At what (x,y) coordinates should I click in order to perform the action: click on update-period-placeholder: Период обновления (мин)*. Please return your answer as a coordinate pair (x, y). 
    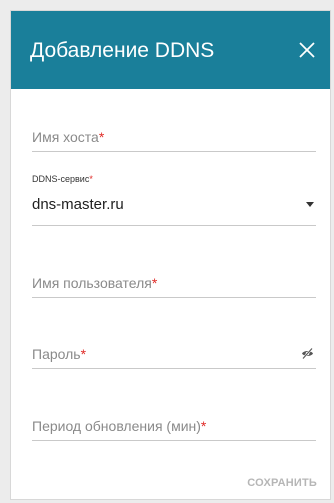
    Looking at the image, I should click on (119, 426).